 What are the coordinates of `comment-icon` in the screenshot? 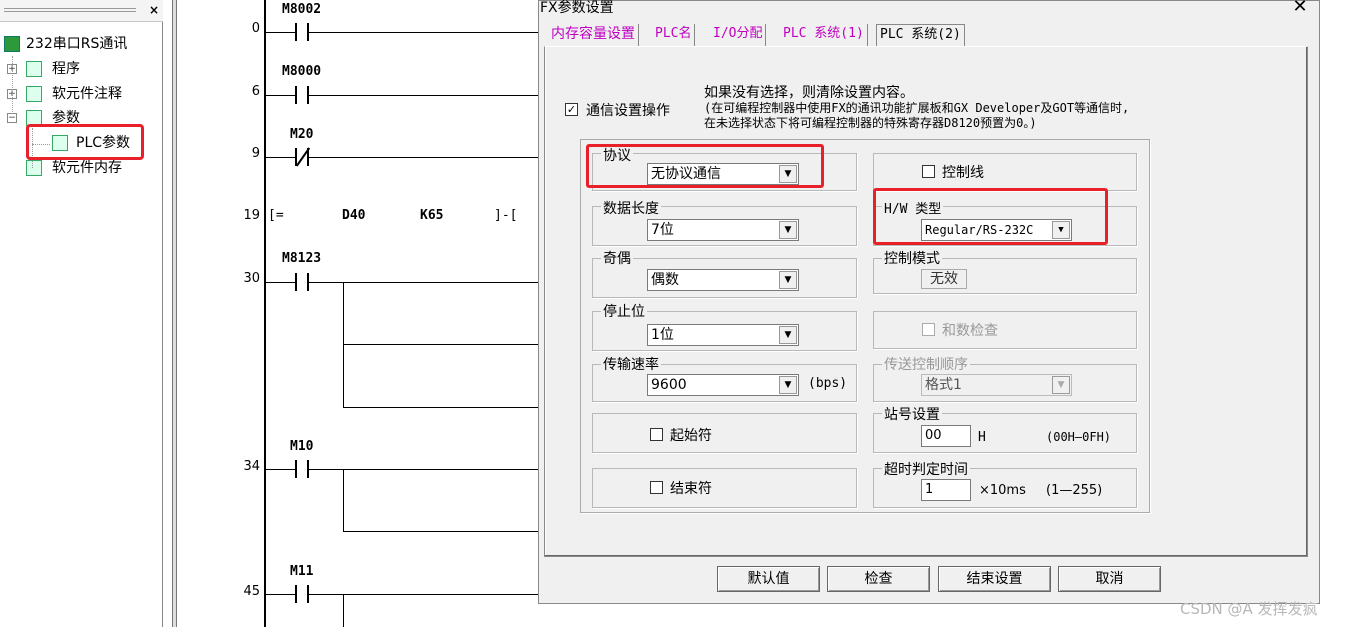 It's located at (34, 94).